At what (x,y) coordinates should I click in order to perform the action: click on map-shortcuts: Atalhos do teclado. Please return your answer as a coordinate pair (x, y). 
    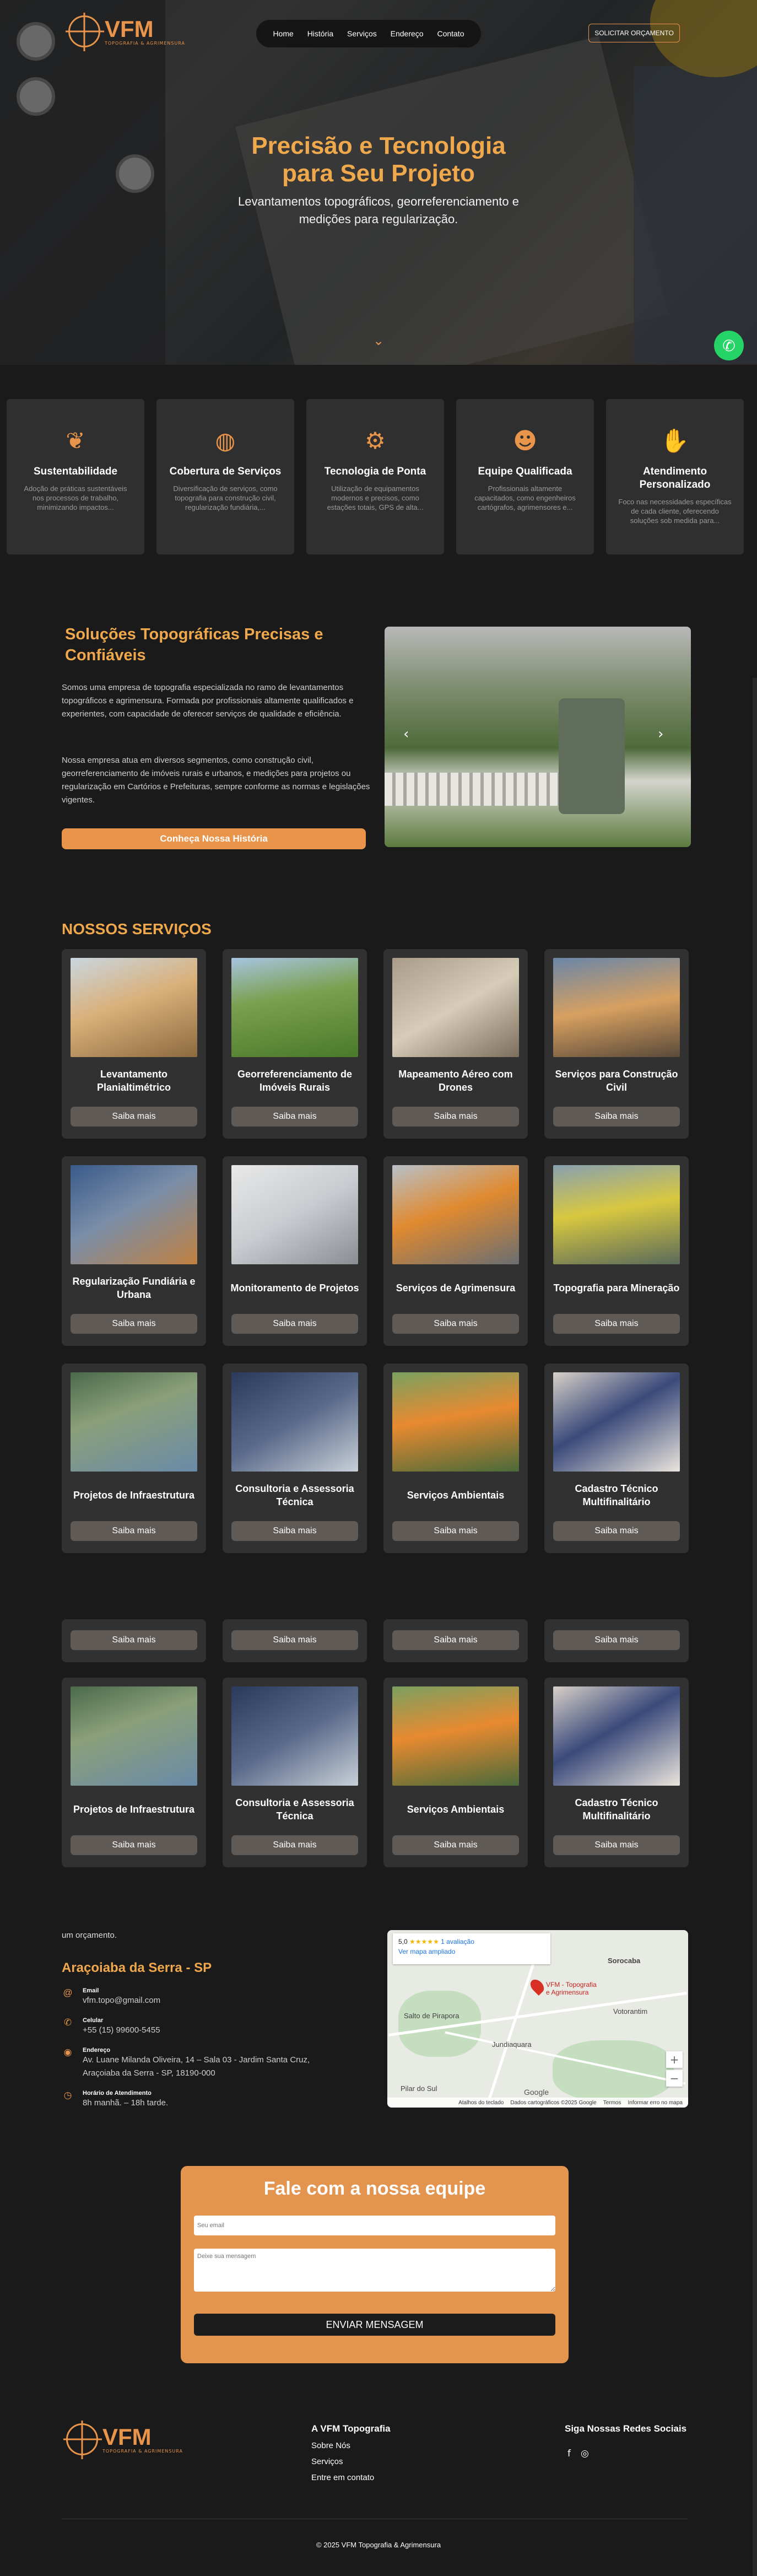
    Looking at the image, I should click on (481, 2103).